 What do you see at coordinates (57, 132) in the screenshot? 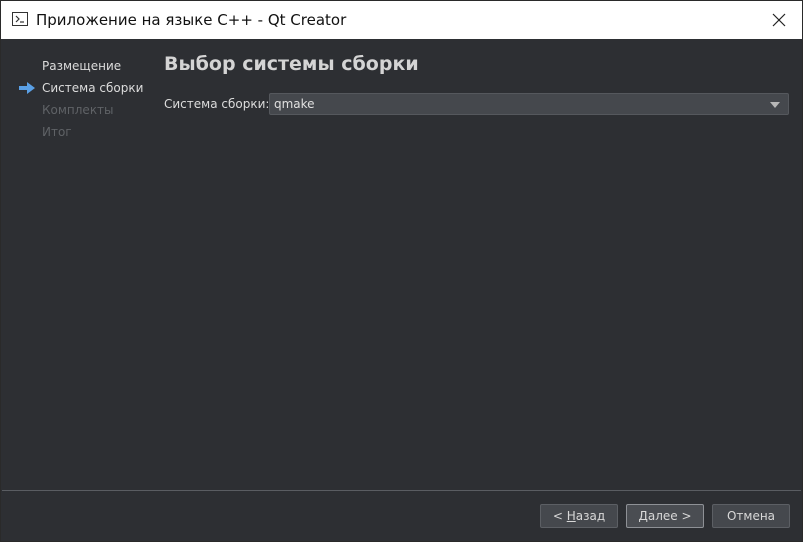
I see `step-label: Итог` at bounding box center [57, 132].